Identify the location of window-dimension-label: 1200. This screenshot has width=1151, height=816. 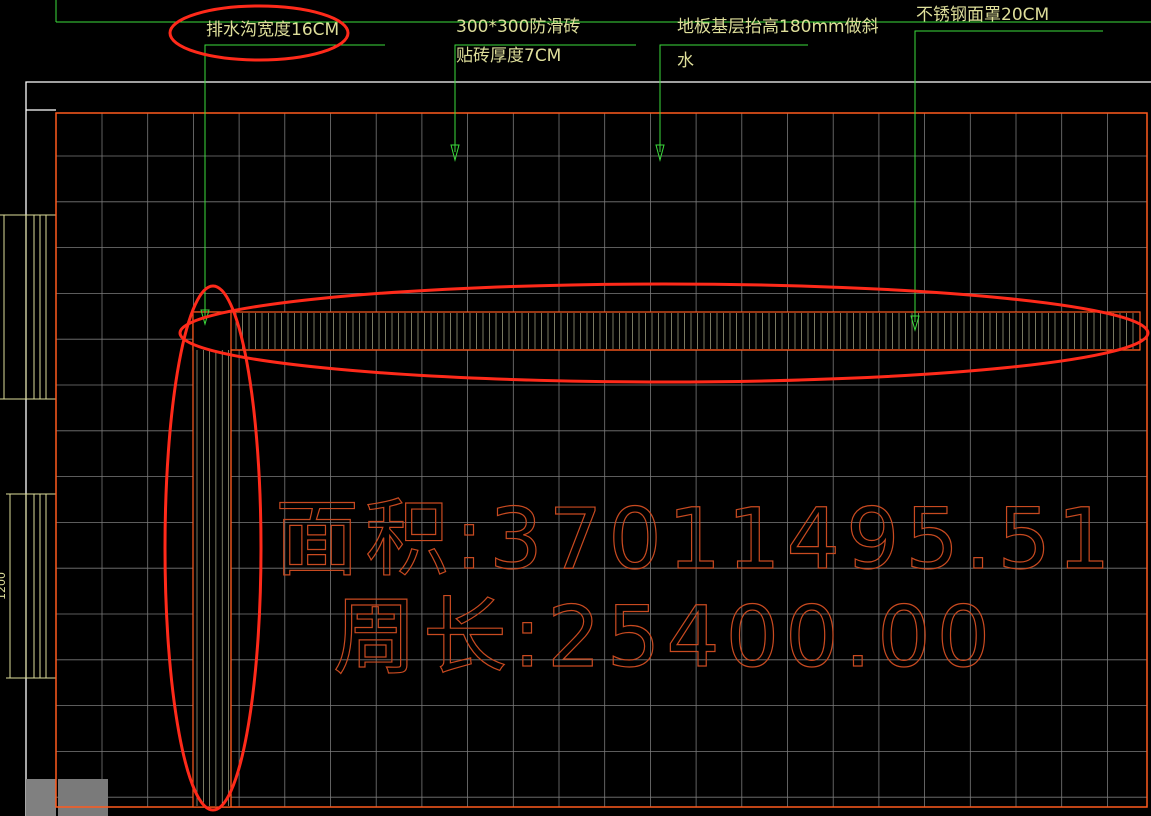
(4, 586).